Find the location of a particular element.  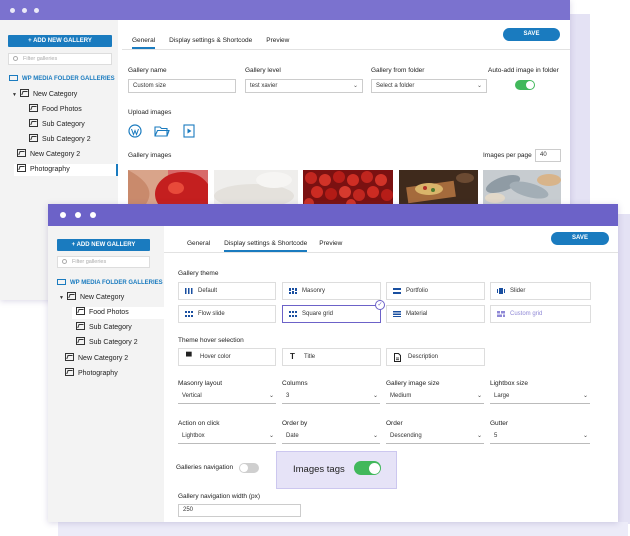

backdrop-panel is located at coordinates (343, 529).